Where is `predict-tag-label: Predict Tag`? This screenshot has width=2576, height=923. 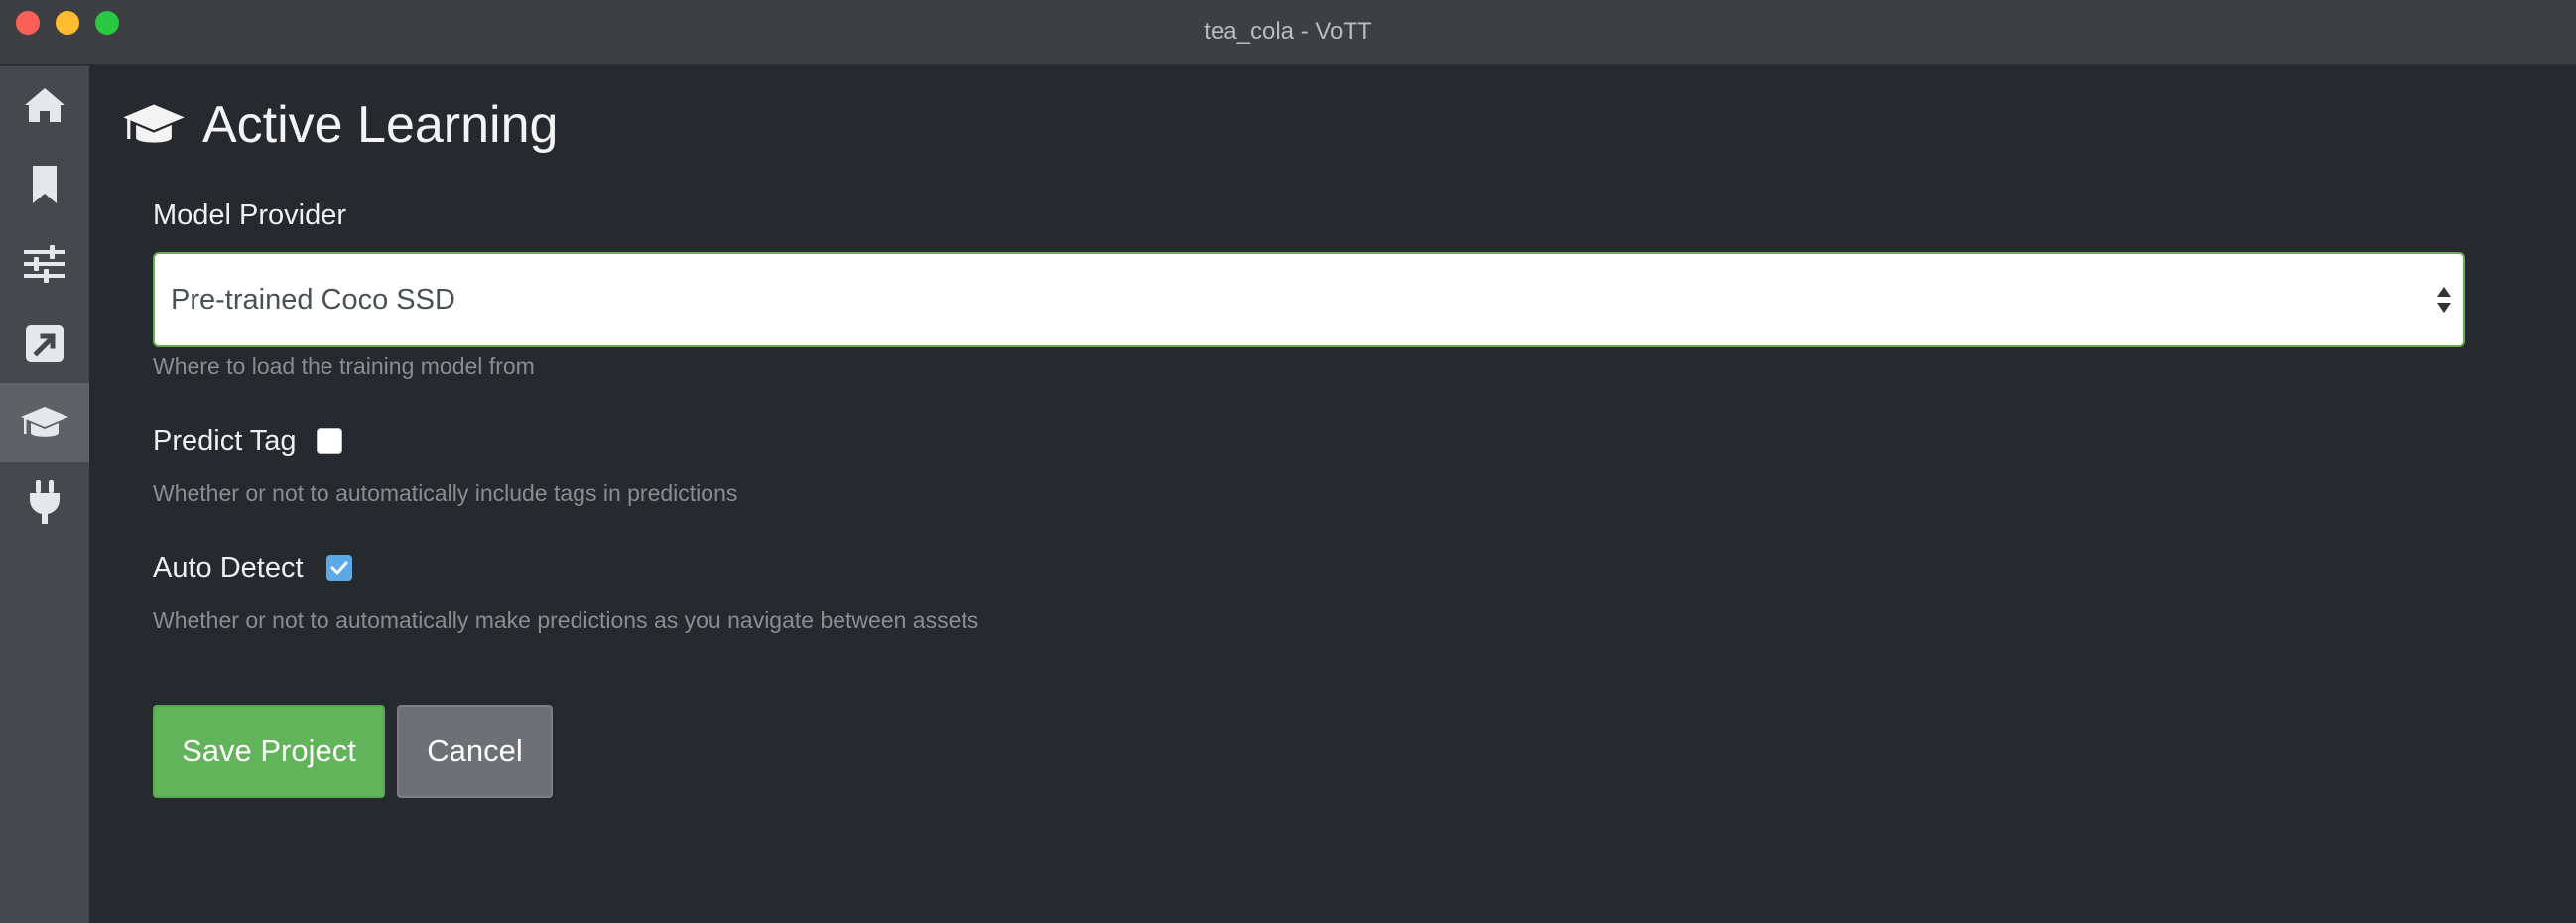
predict-tag-label: Predict Tag is located at coordinates (225, 441).